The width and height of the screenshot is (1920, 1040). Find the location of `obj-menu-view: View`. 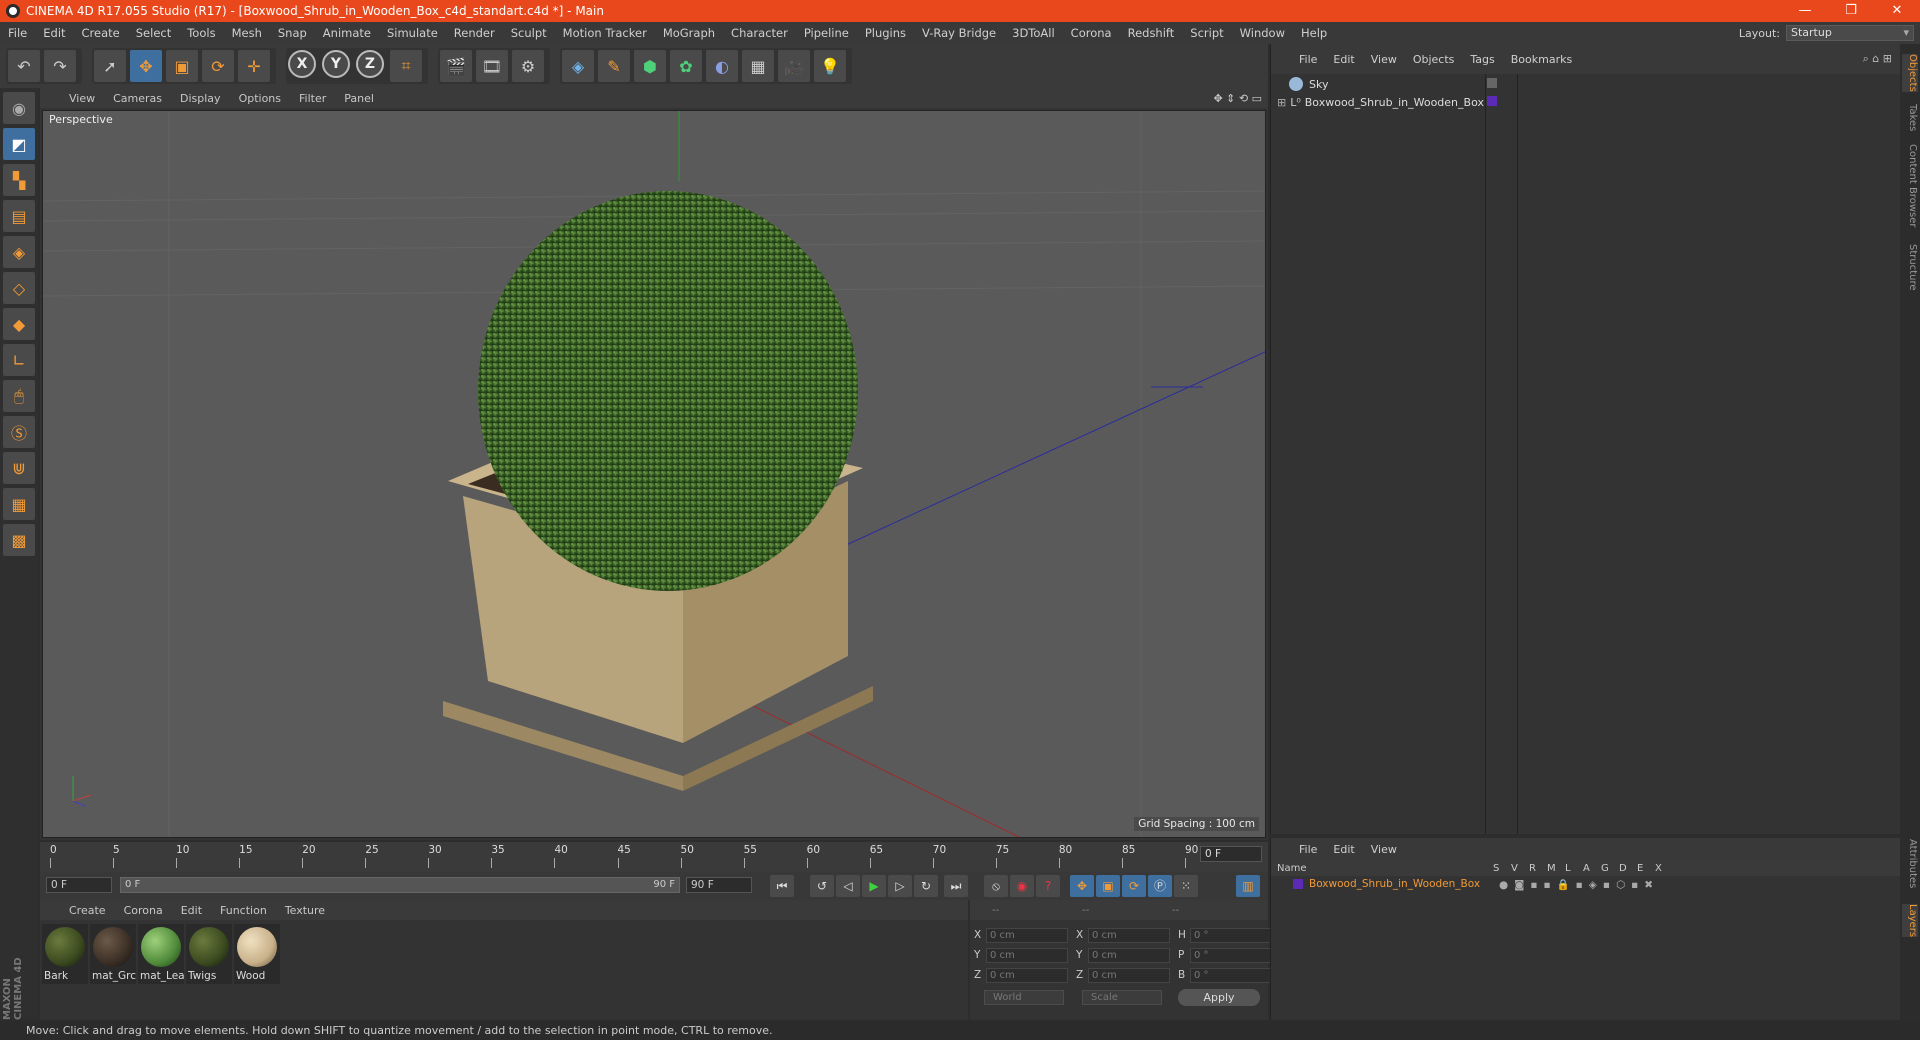

obj-menu-view: View is located at coordinates (1384, 59).